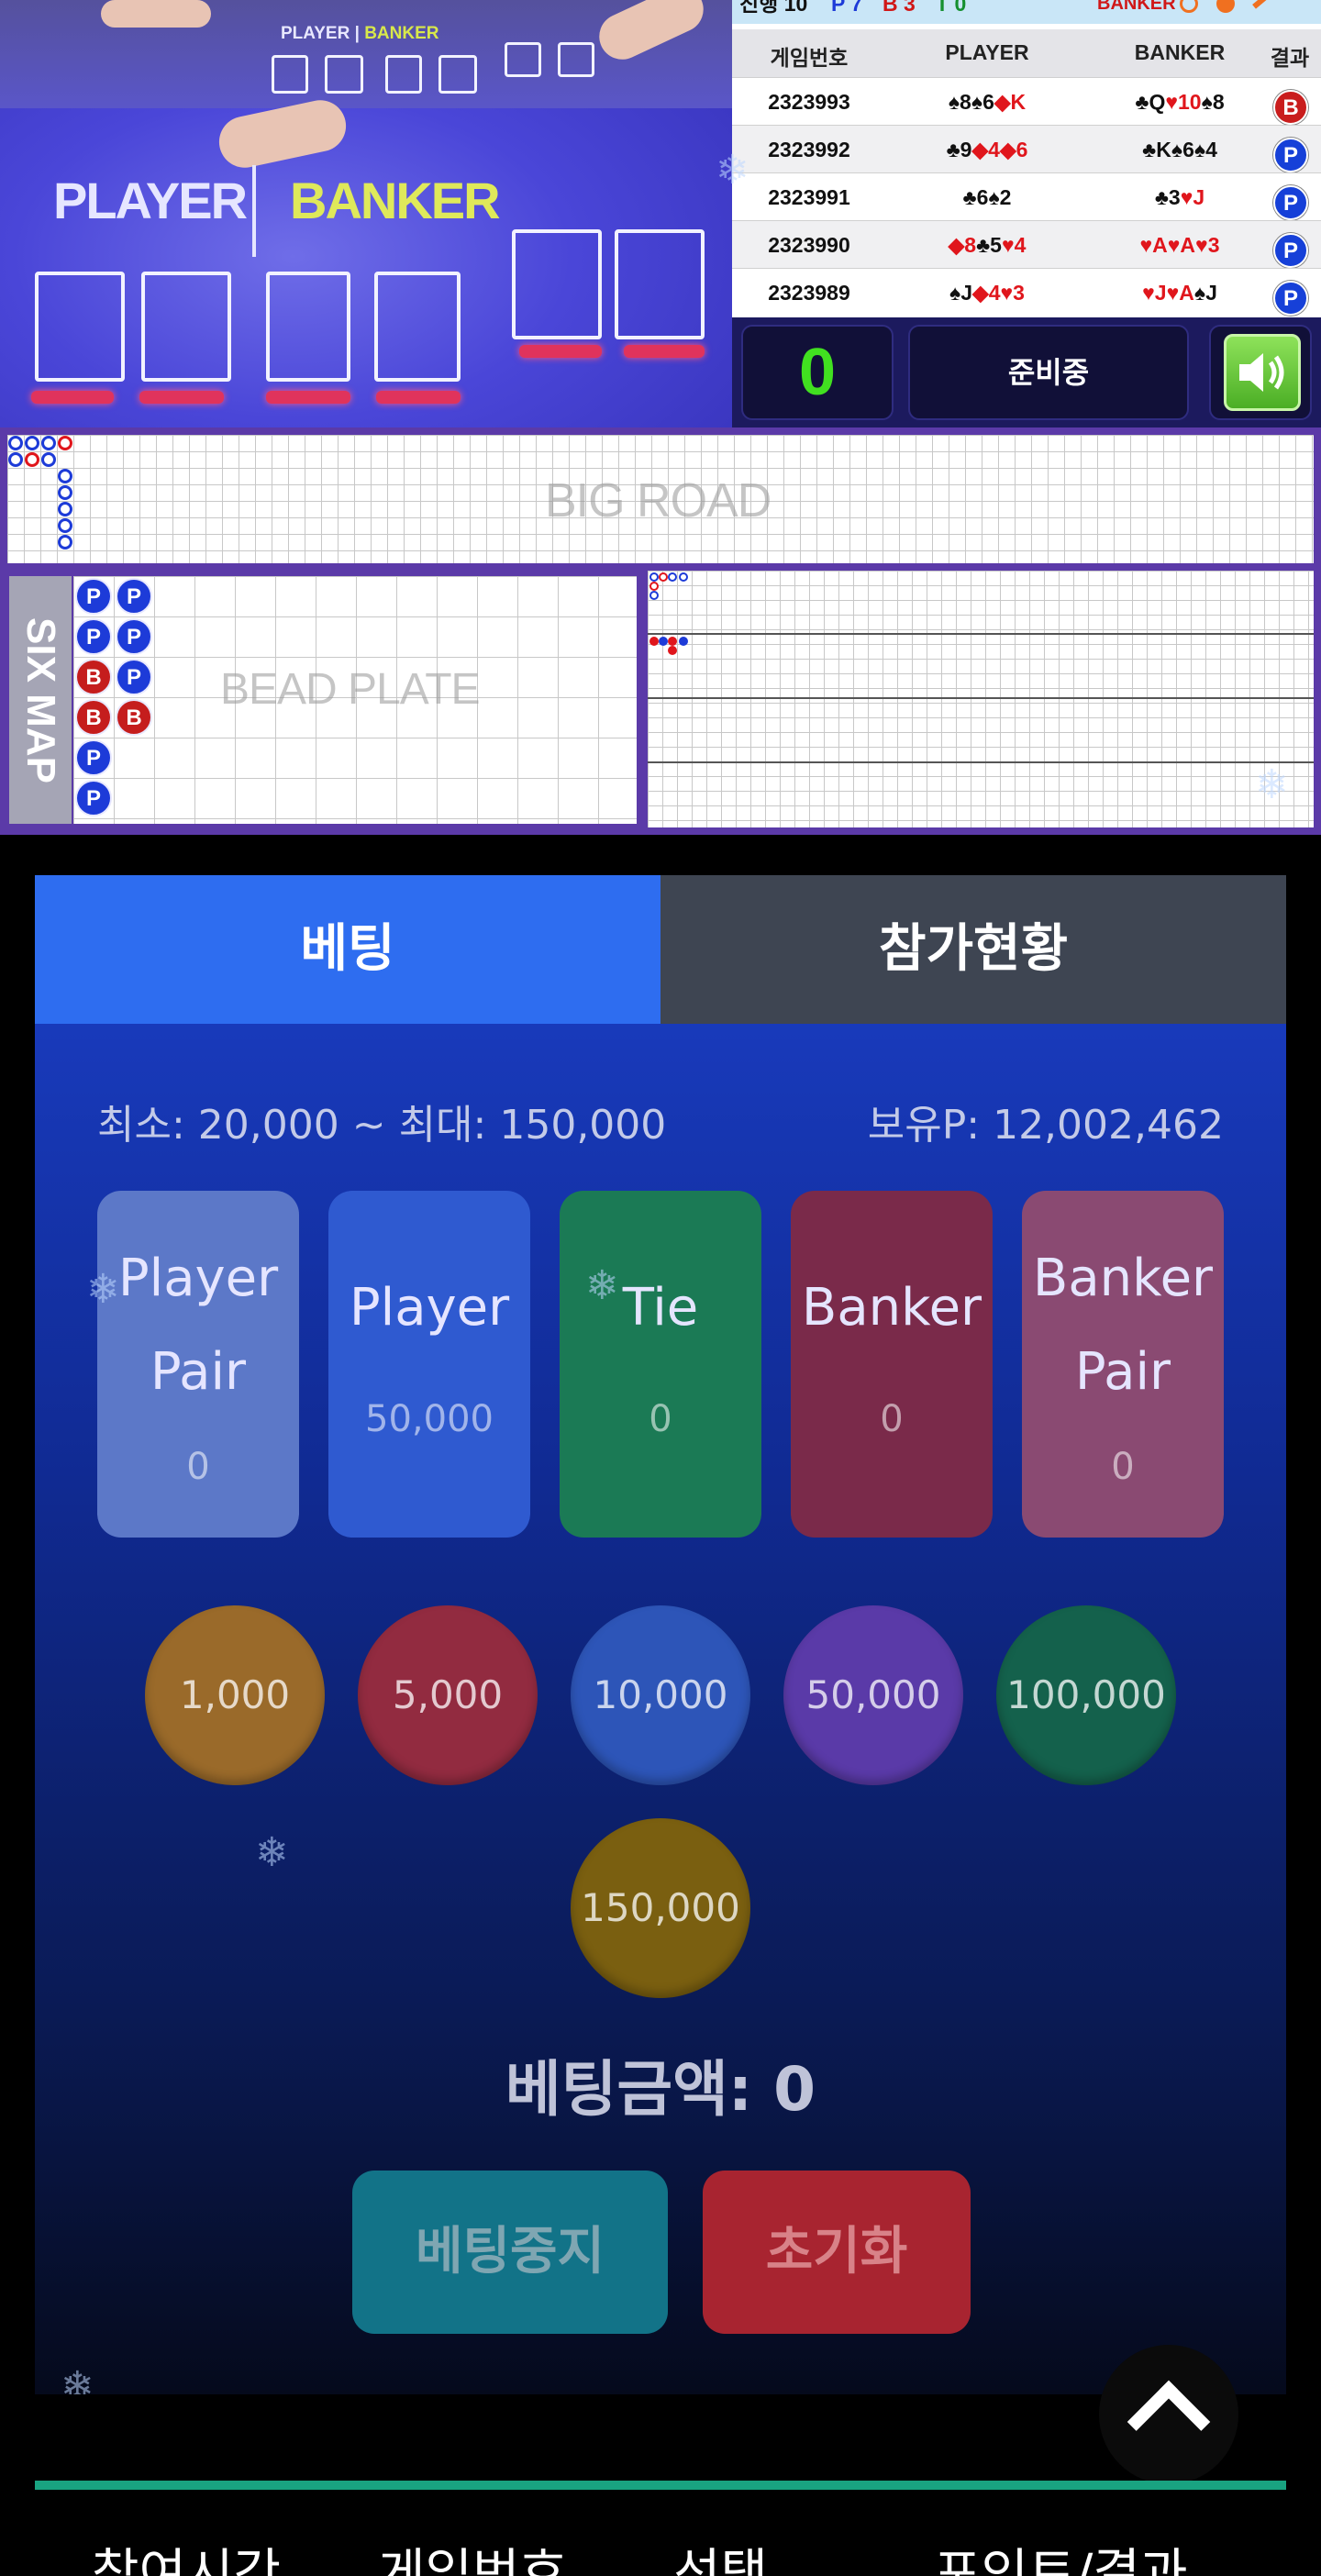 This screenshot has height=2576, width=1321. I want to click on chip-3: 10,000, so click(660, 1695).